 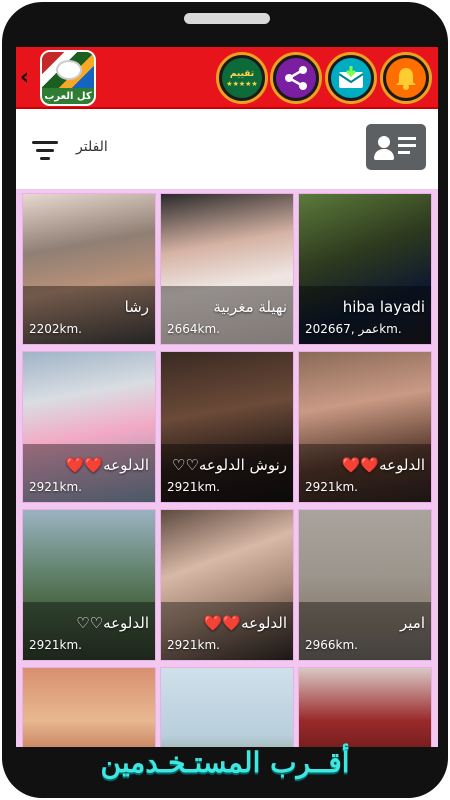 What do you see at coordinates (396, 147) in the screenshot?
I see `contact-card-icon` at bounding box center [396, 147].